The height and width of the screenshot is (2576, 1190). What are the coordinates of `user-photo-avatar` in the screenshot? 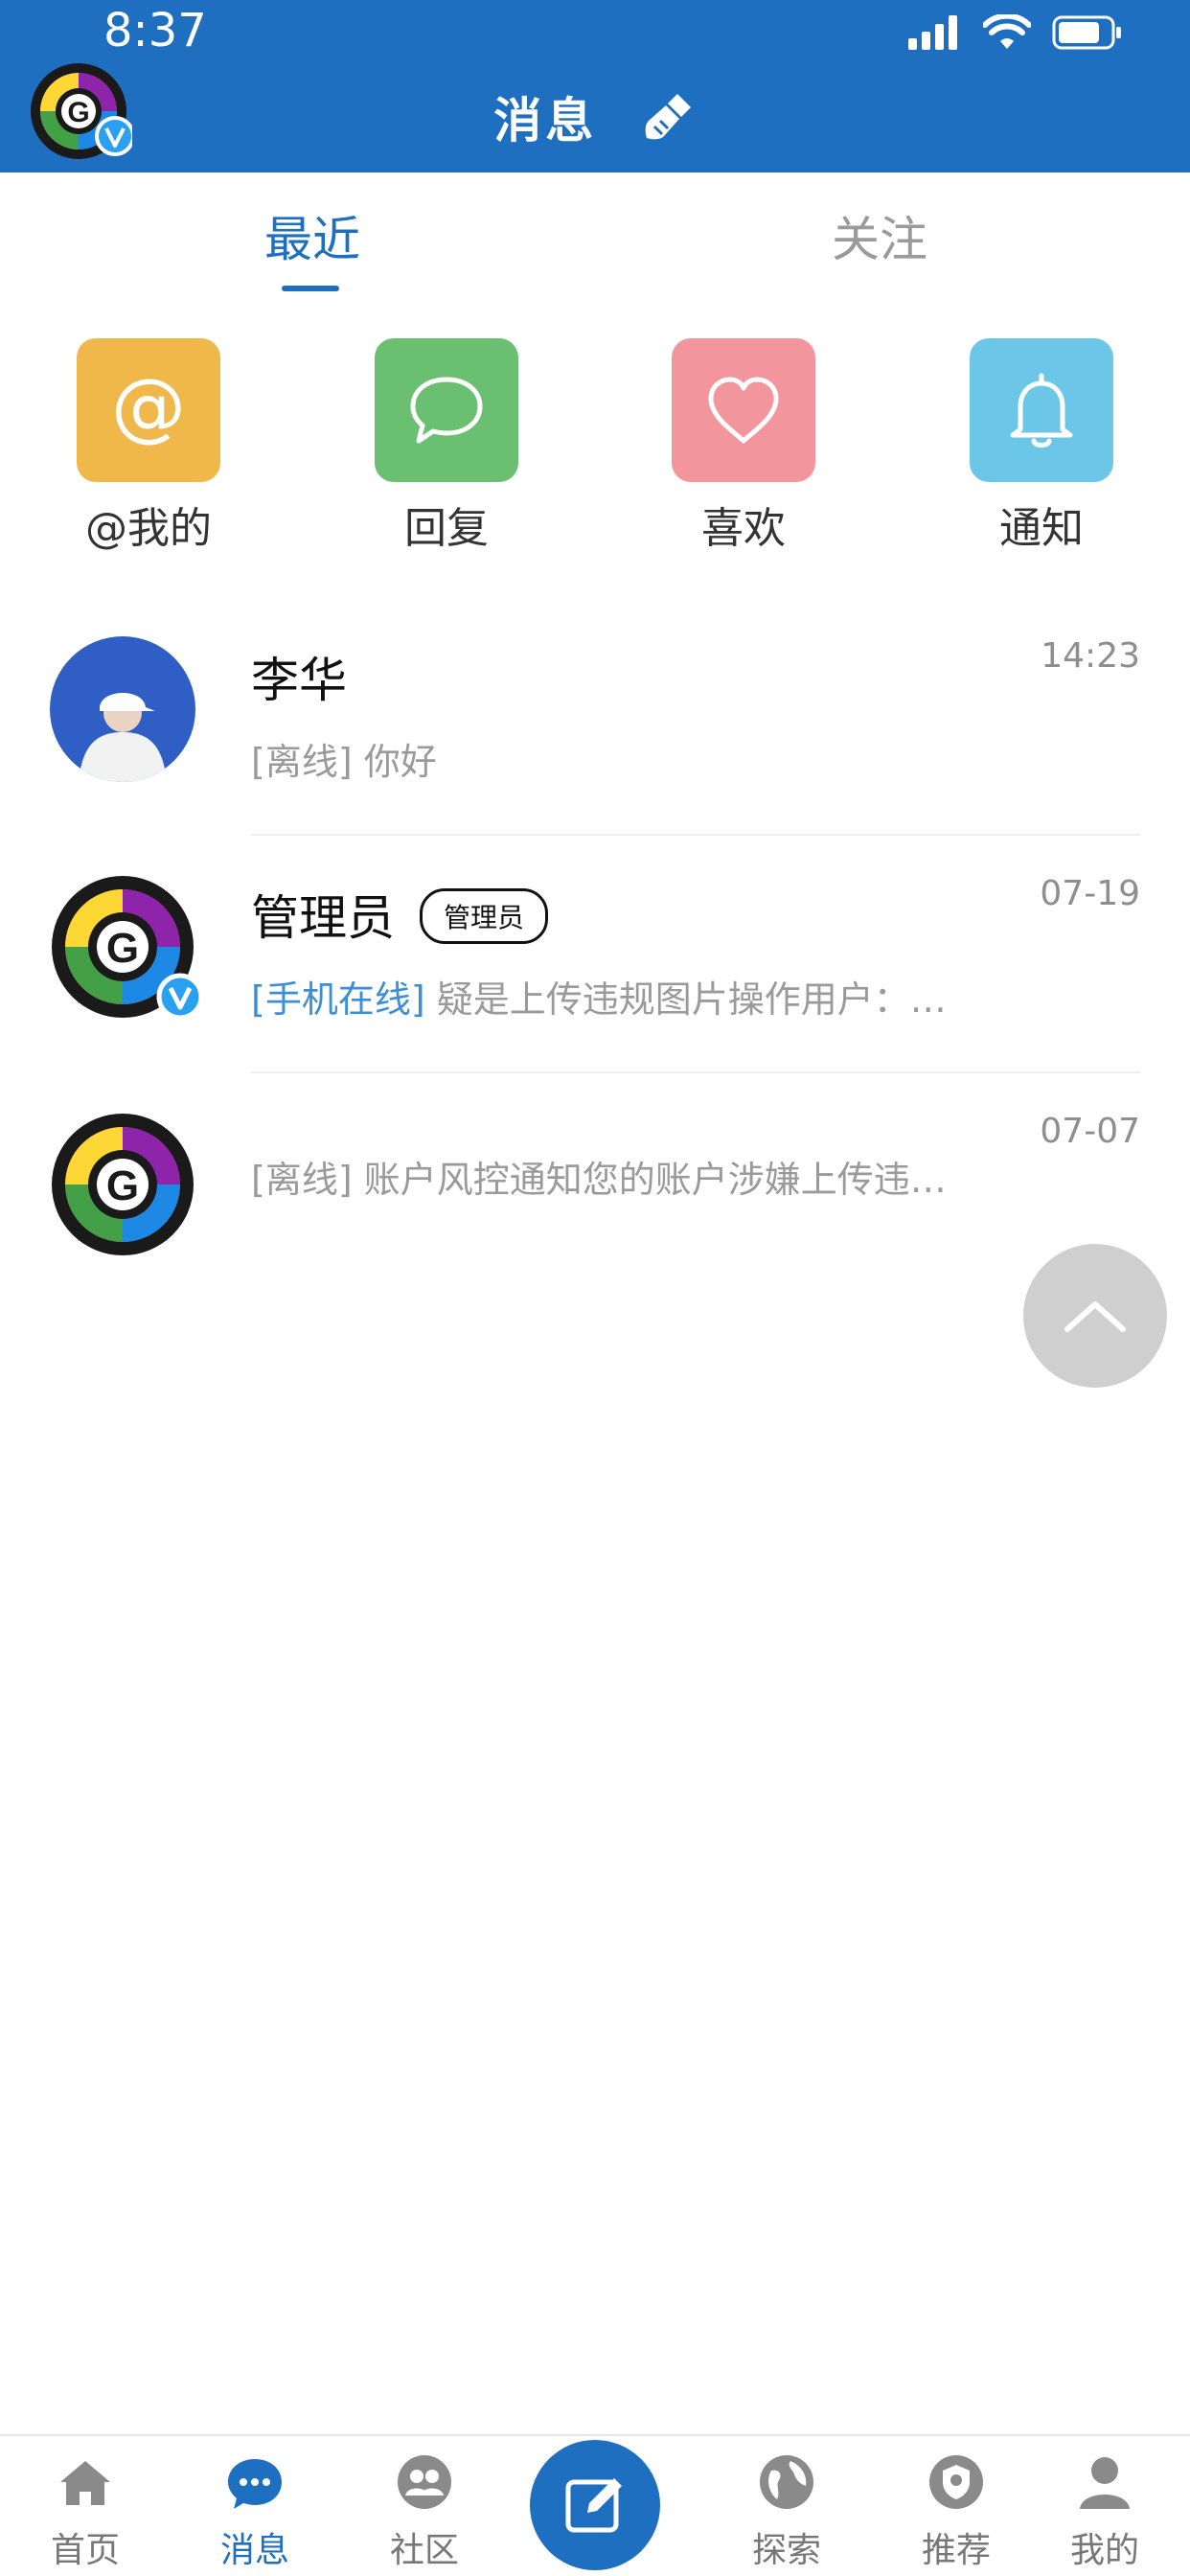 It's located at (123, 709).